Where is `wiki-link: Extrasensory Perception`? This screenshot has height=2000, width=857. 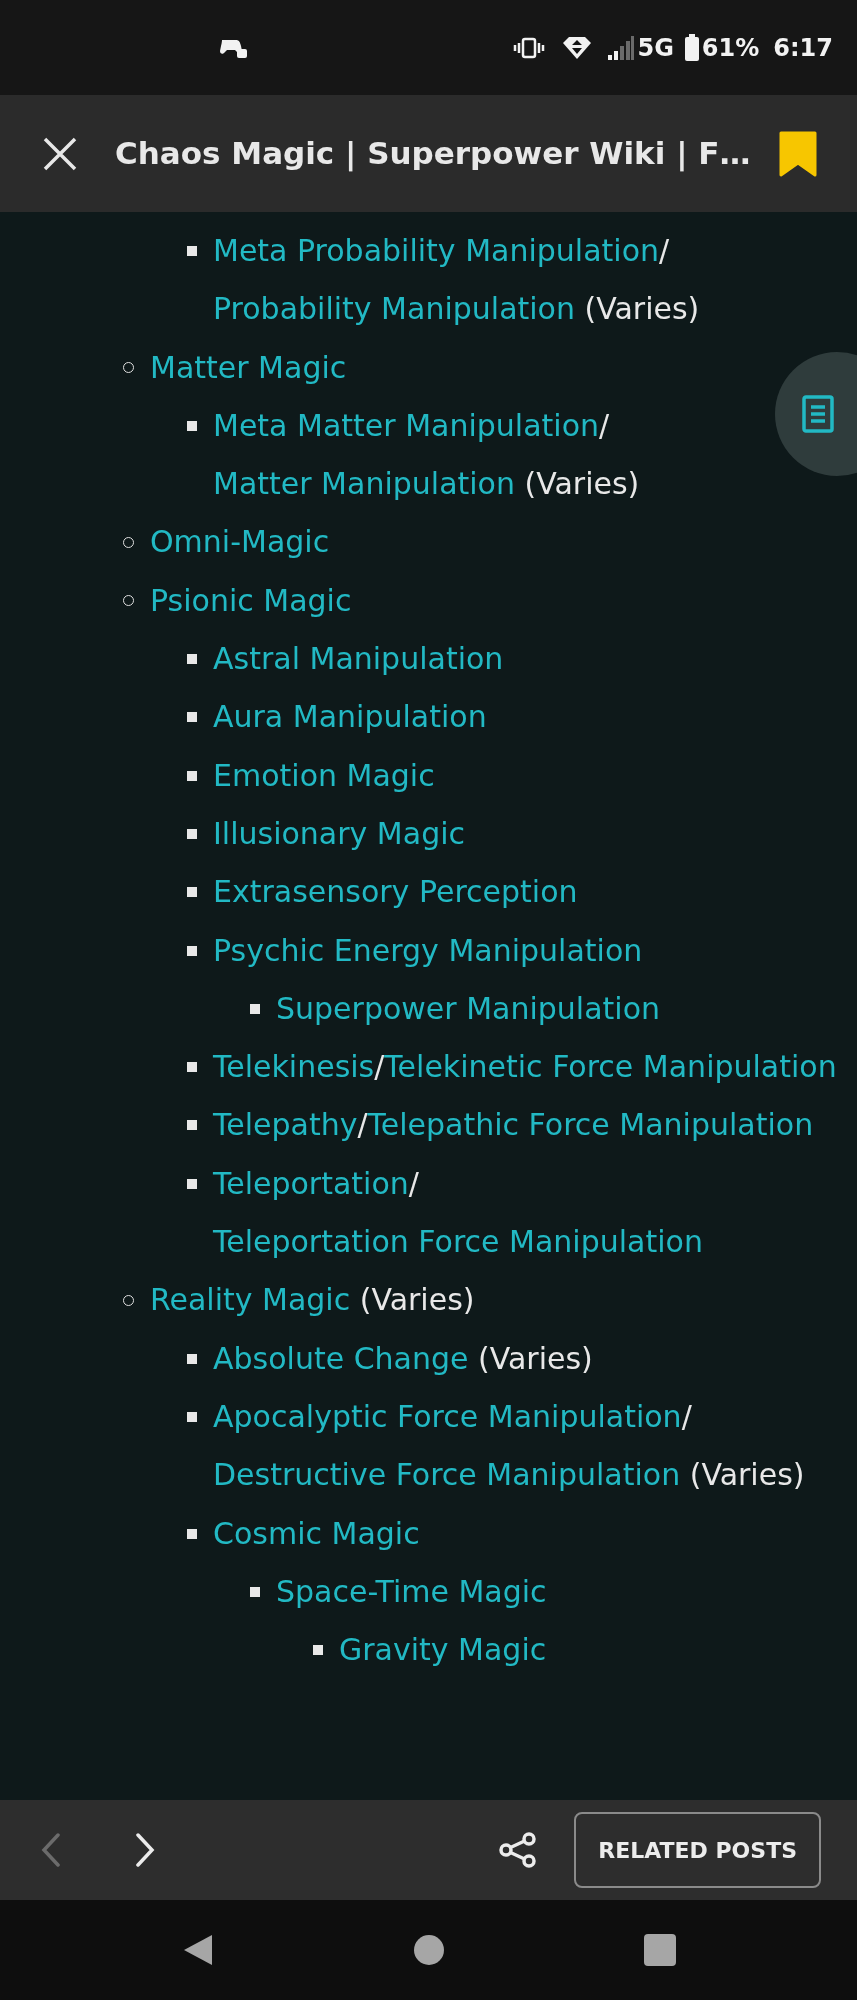 wiki-link: Extrasensory Perception is located at coordinates (395, 892).